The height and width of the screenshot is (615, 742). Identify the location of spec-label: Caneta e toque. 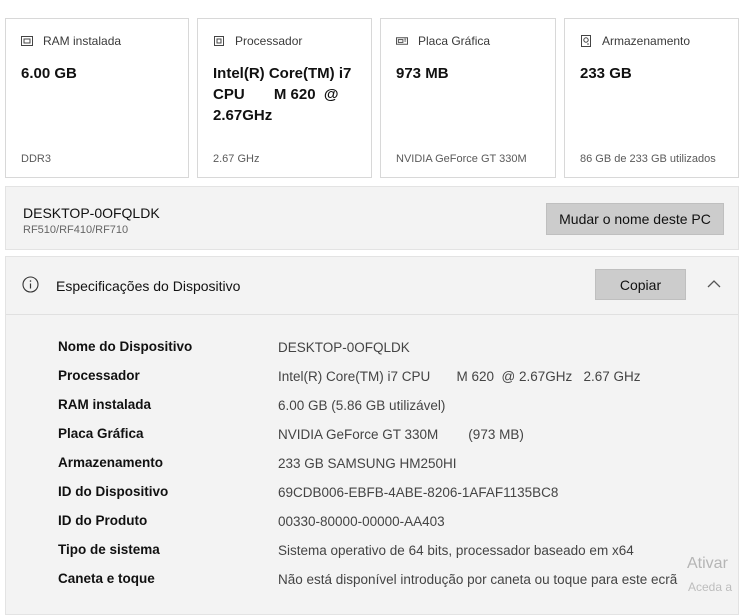
(106, 578).